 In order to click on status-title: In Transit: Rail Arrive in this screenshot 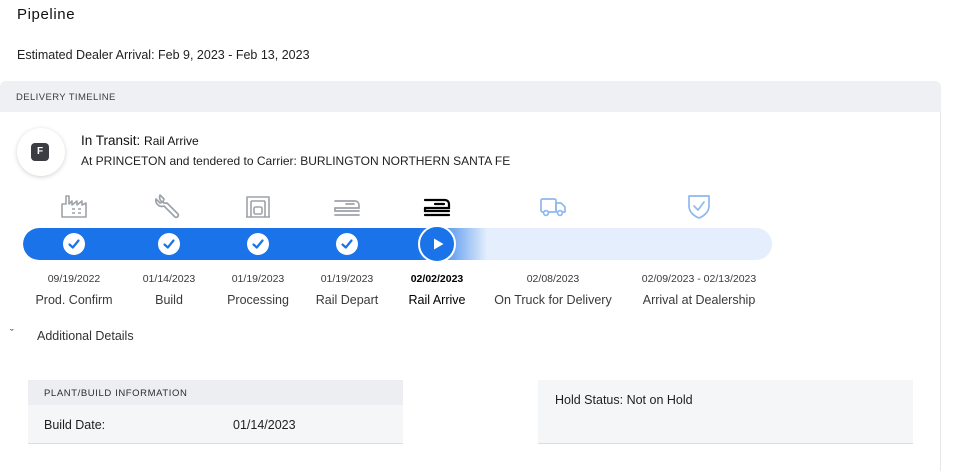, I will do `click(140, 140)`.